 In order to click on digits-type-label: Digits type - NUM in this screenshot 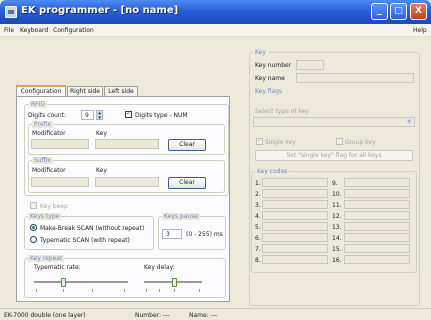, I will do `click(161, 115)`.